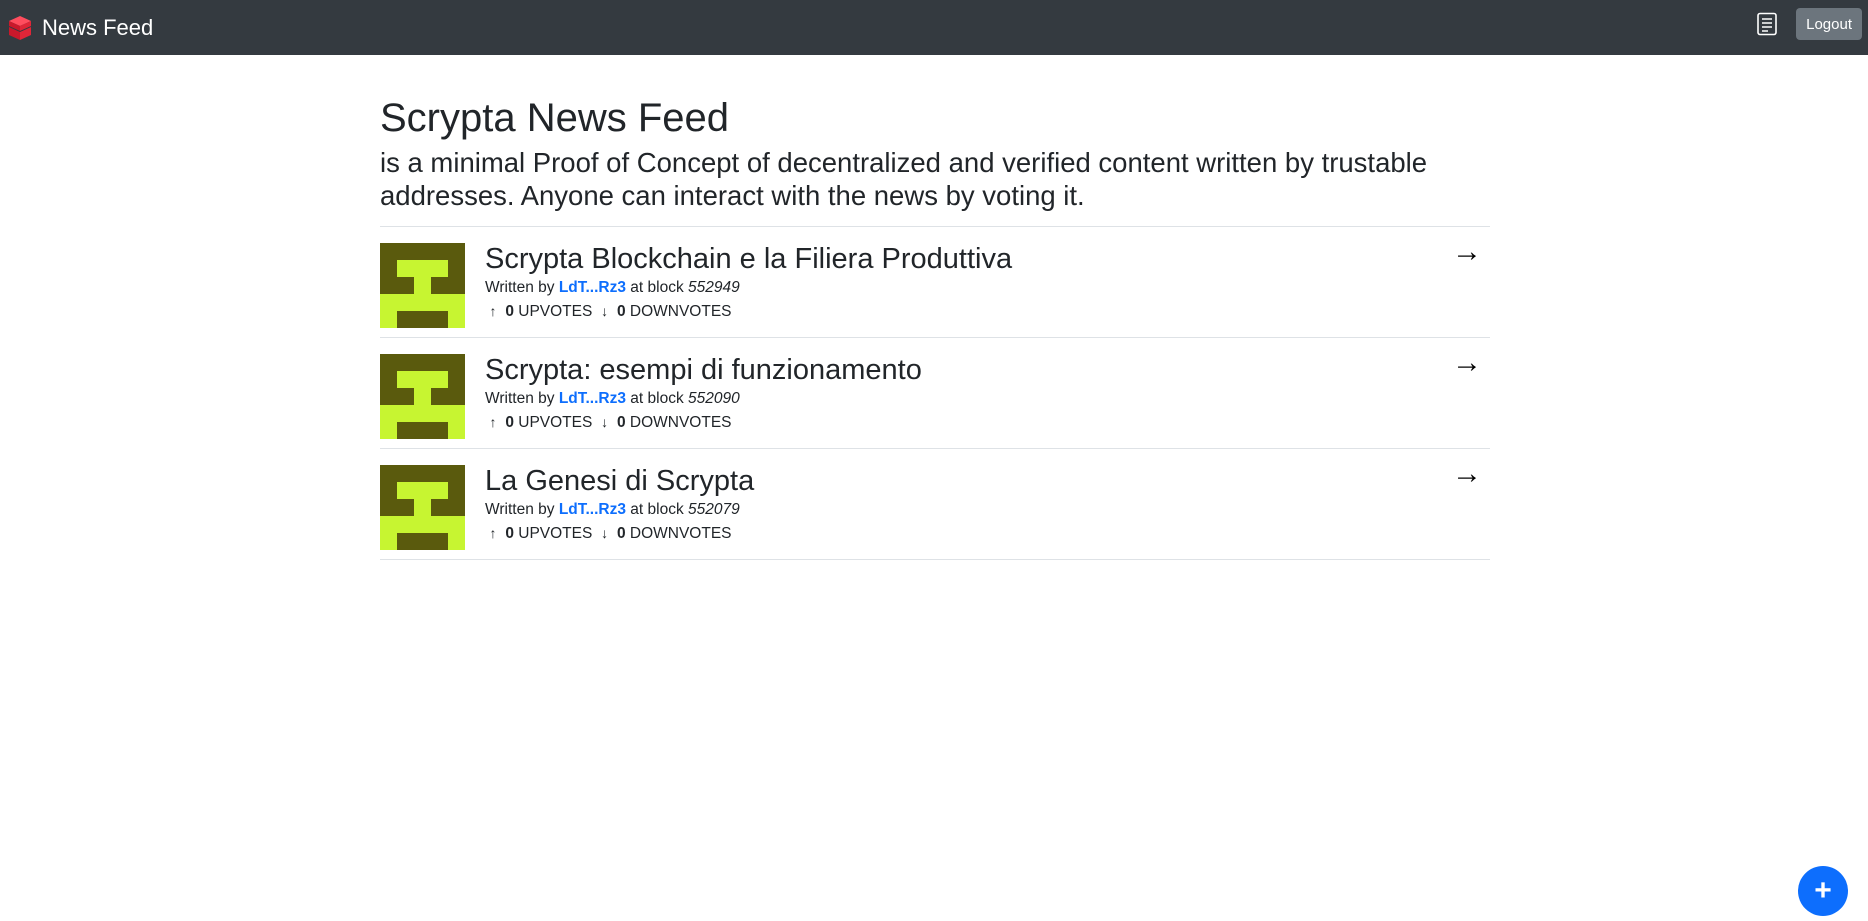 The image size is (1868, 921). Describe the element at coordinates (714, 287) in the screenshot. I see `block-number: 552949` at that location.